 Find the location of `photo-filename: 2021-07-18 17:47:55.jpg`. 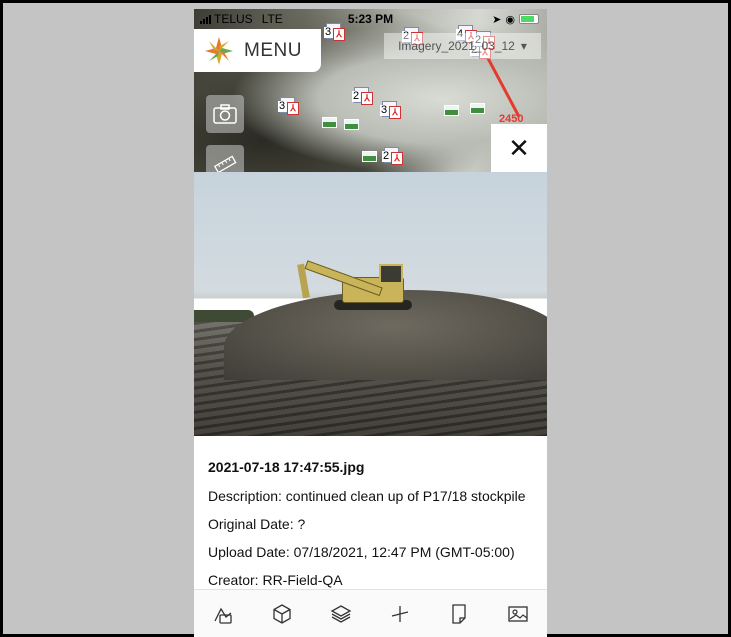

photo-filename: 2021-07-18 17:47:55.jpg is located at coordinates (286, 467).